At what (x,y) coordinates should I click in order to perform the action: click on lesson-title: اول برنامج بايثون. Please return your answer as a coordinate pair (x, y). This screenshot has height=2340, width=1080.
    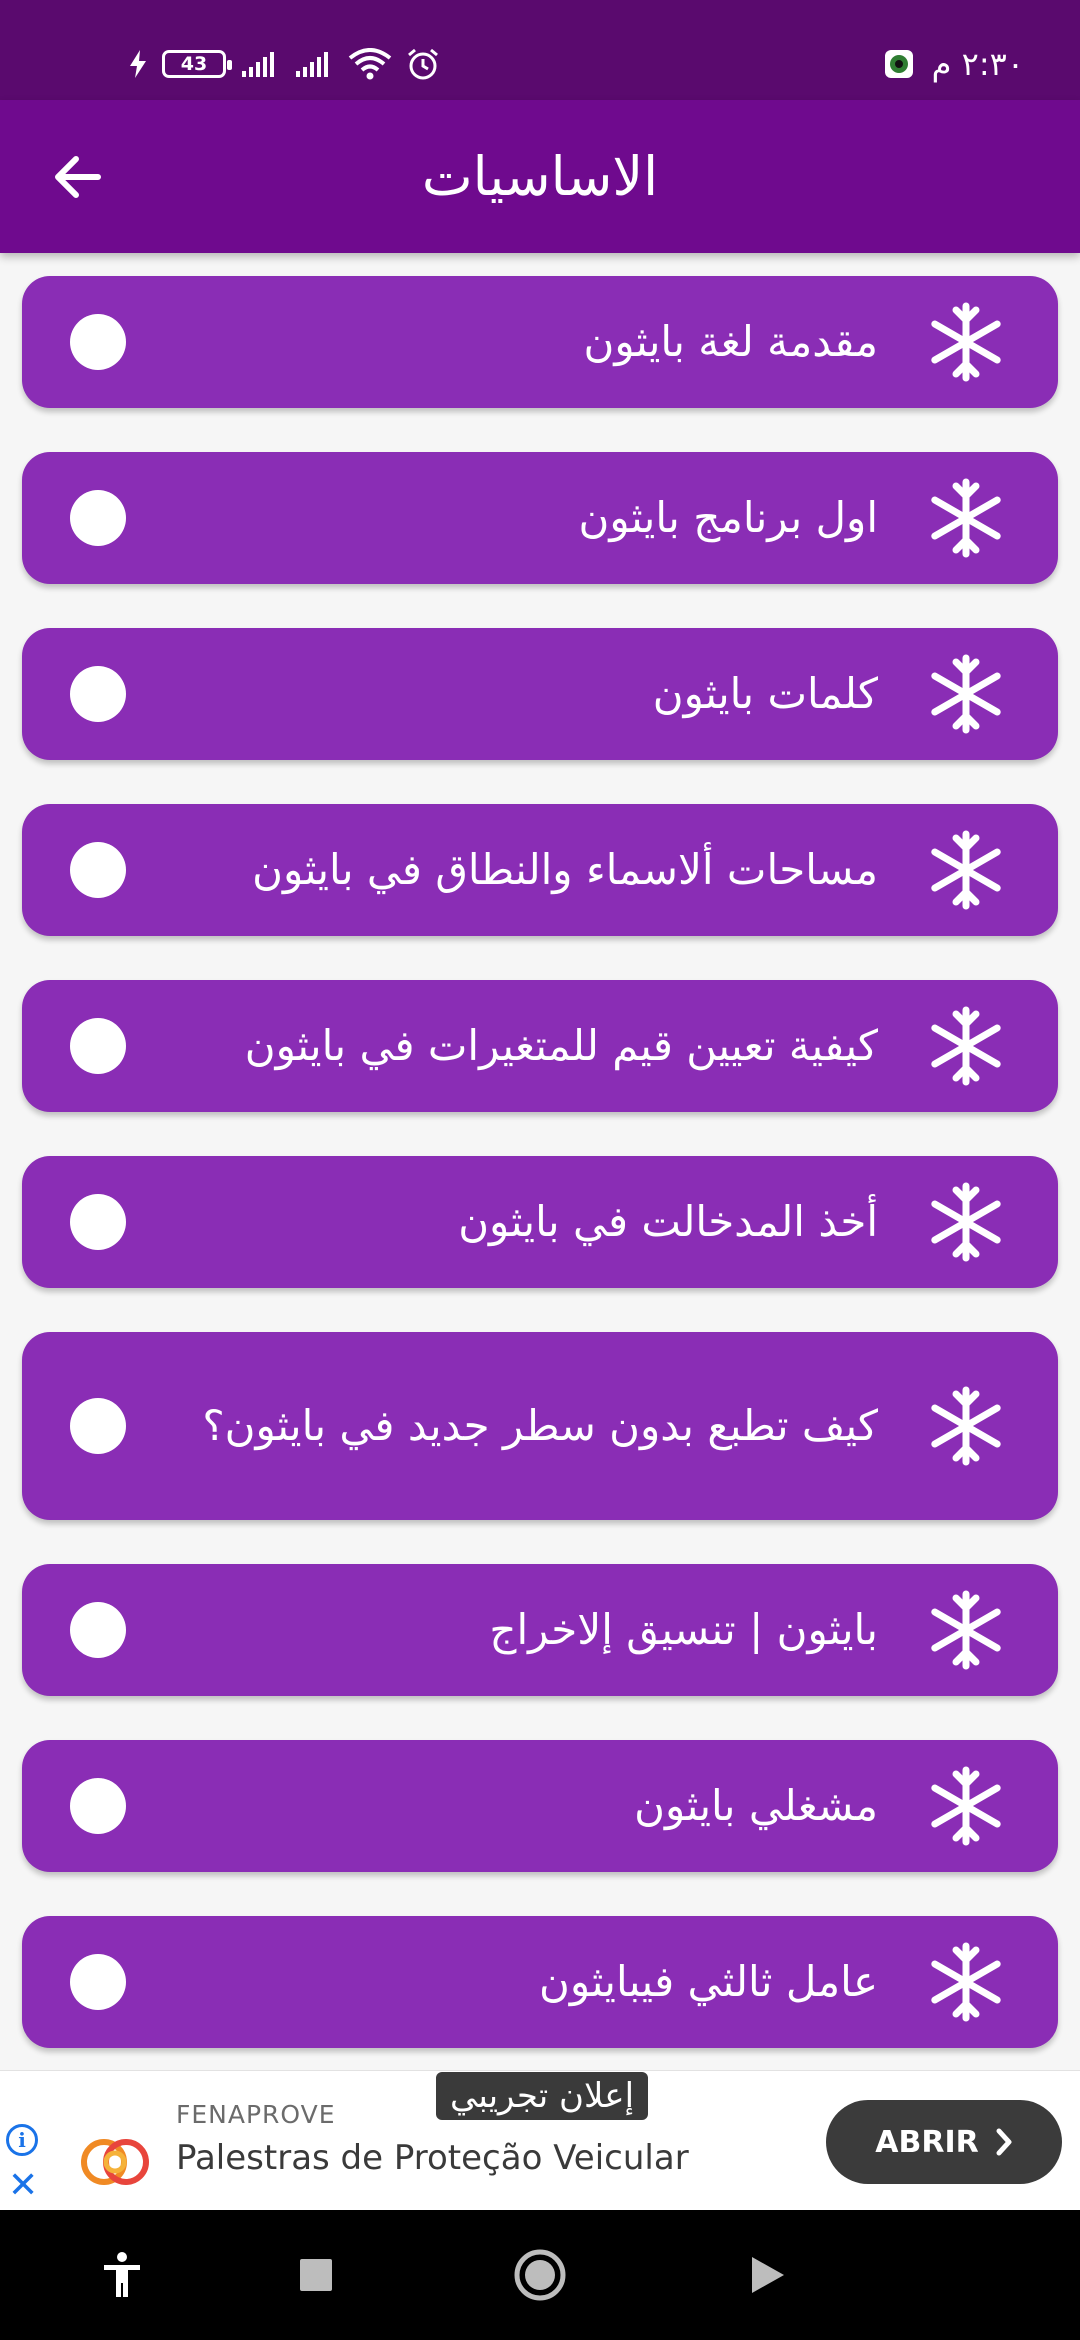
    Looking at the image, I should click on (728, 517).